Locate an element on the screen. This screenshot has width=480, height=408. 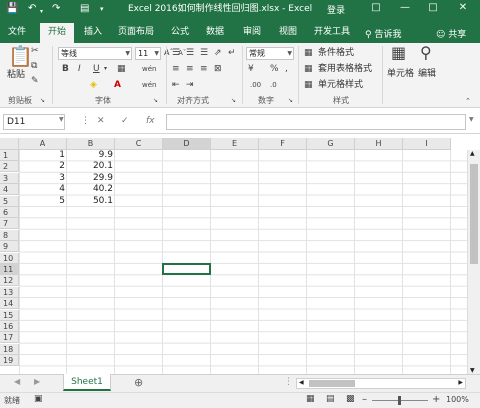
horizontal-scrollbar: ◀ ▶ is located at coordinates (381, 383).